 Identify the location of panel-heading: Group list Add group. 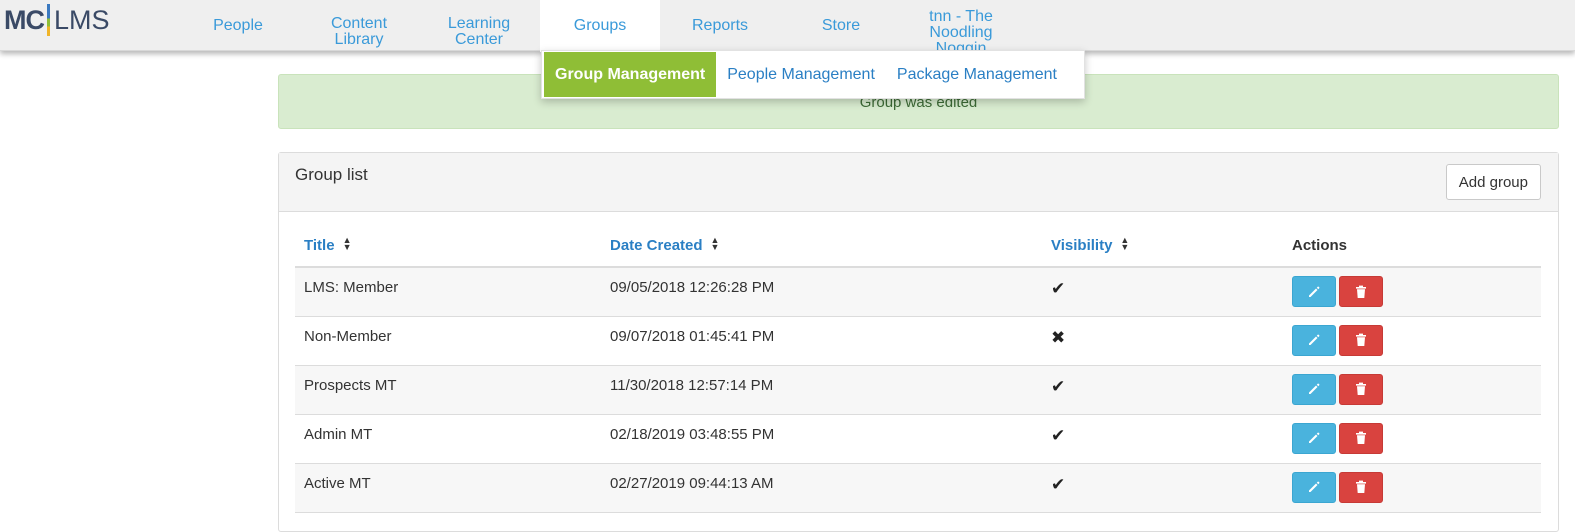
(918, 182).